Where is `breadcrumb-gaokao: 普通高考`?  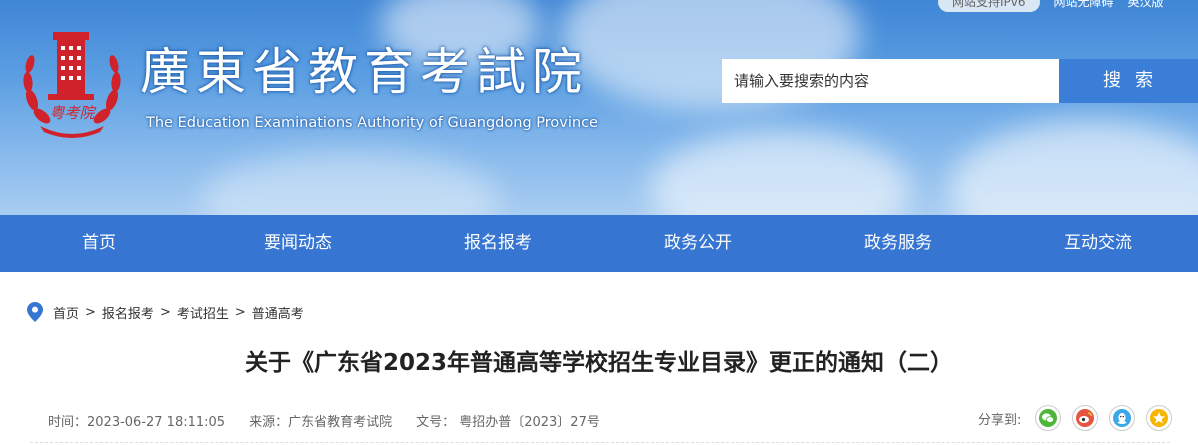 breadcrumb-gaokao: 普通高考 is located at coordinates (278, 312).